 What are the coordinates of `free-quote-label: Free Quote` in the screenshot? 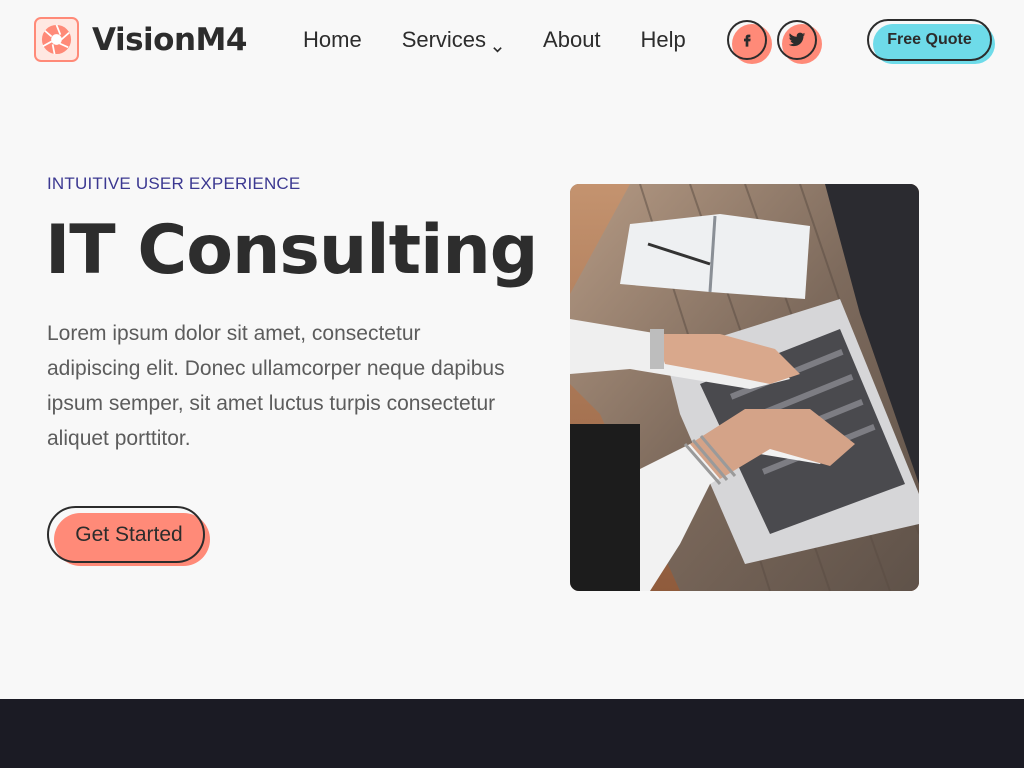 It's located at (929, 40).